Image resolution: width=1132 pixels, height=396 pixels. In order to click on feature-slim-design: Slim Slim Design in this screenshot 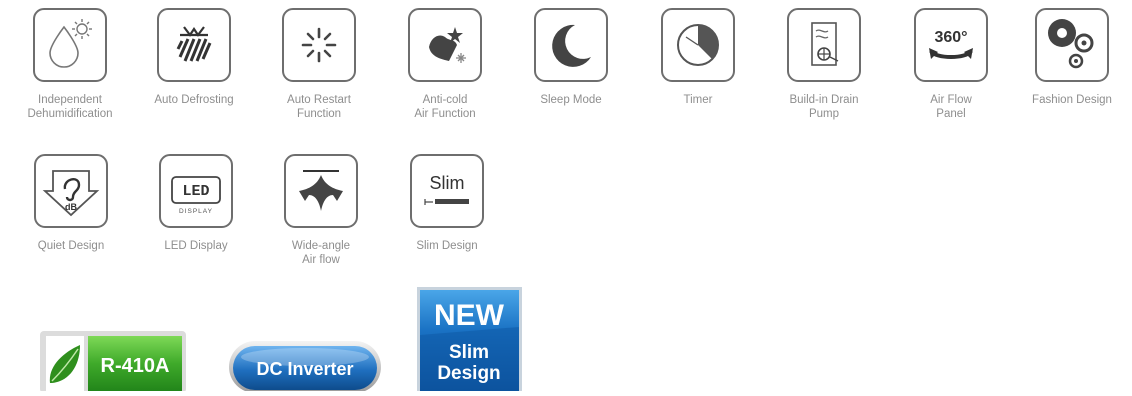, I will do `click(447, 203)`.